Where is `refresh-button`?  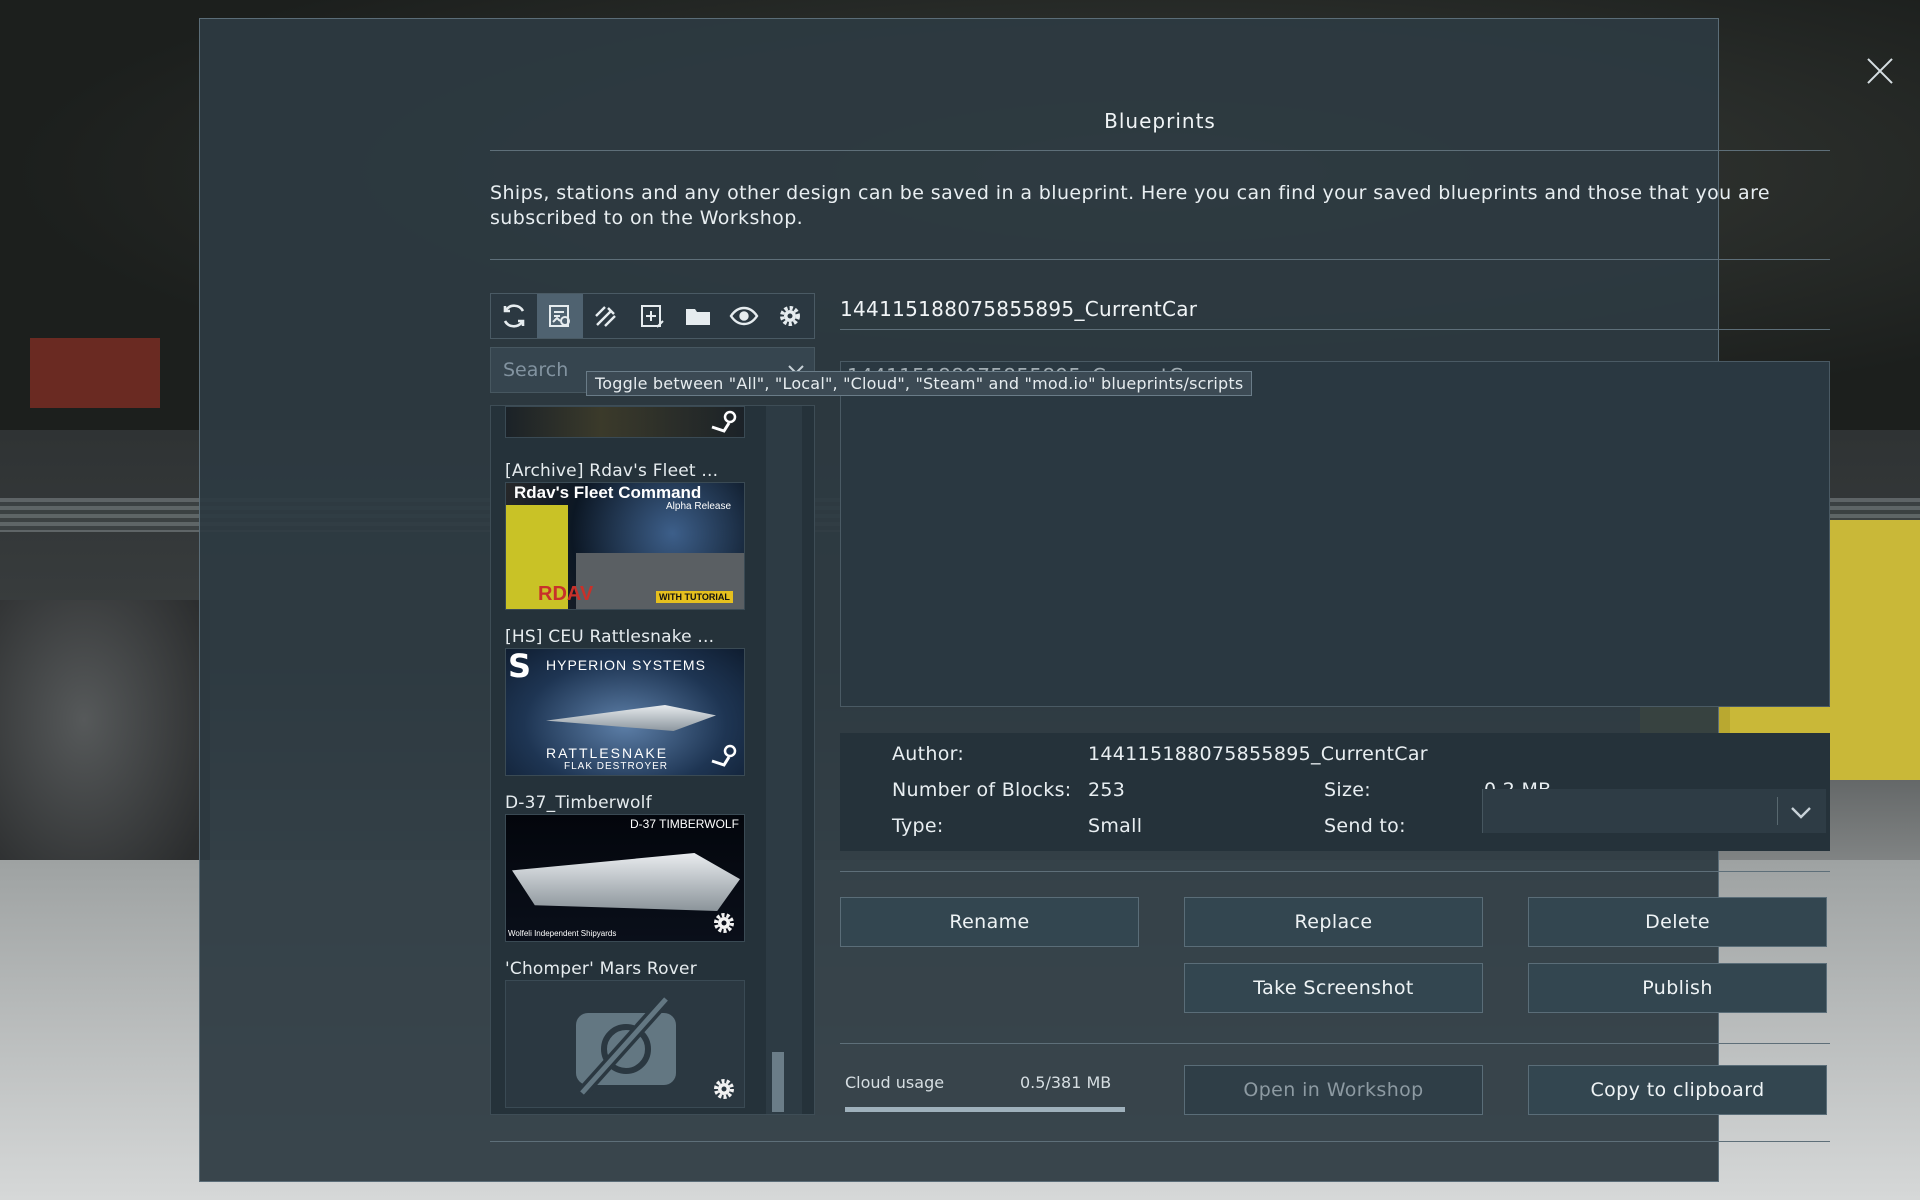
refresh-button is located at coordinates (514, 316).